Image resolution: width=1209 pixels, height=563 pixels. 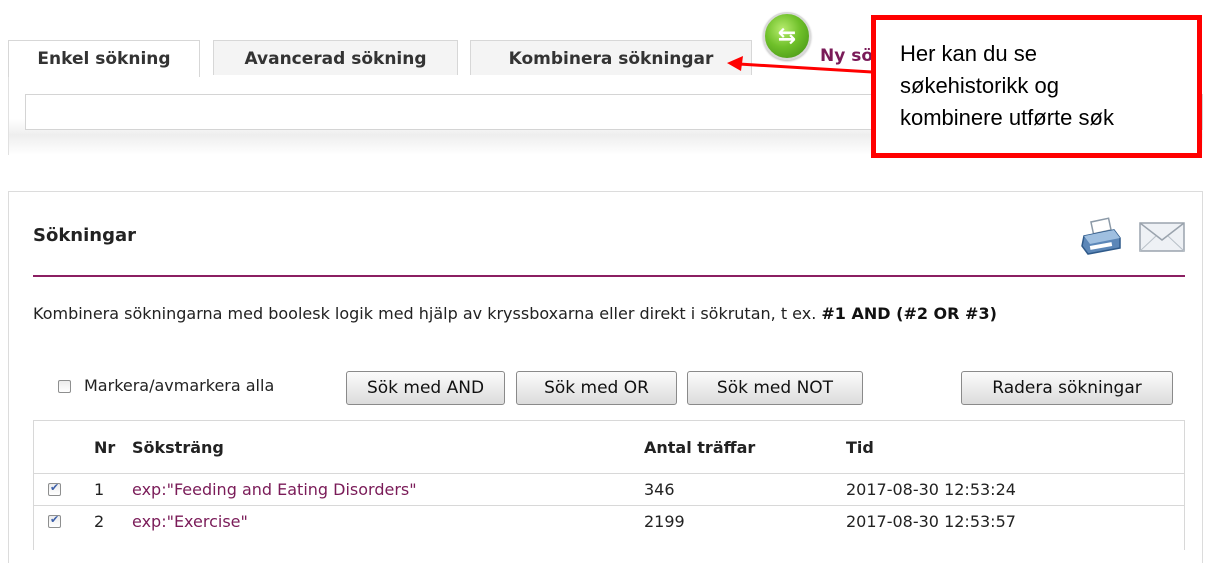 I want to click on panel-title: Sökningar, so click(x=85, y=235).